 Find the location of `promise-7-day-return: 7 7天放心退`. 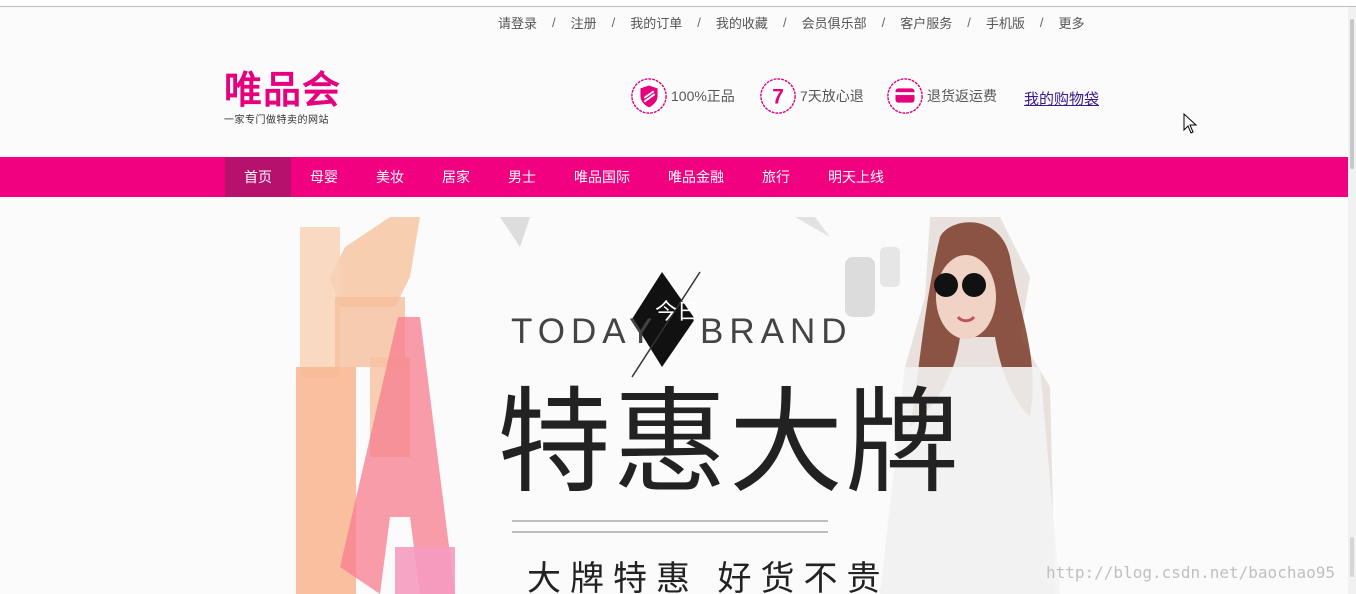

promise-7-day-return: 7 7天放心退 is located at coordinates (811, 96).